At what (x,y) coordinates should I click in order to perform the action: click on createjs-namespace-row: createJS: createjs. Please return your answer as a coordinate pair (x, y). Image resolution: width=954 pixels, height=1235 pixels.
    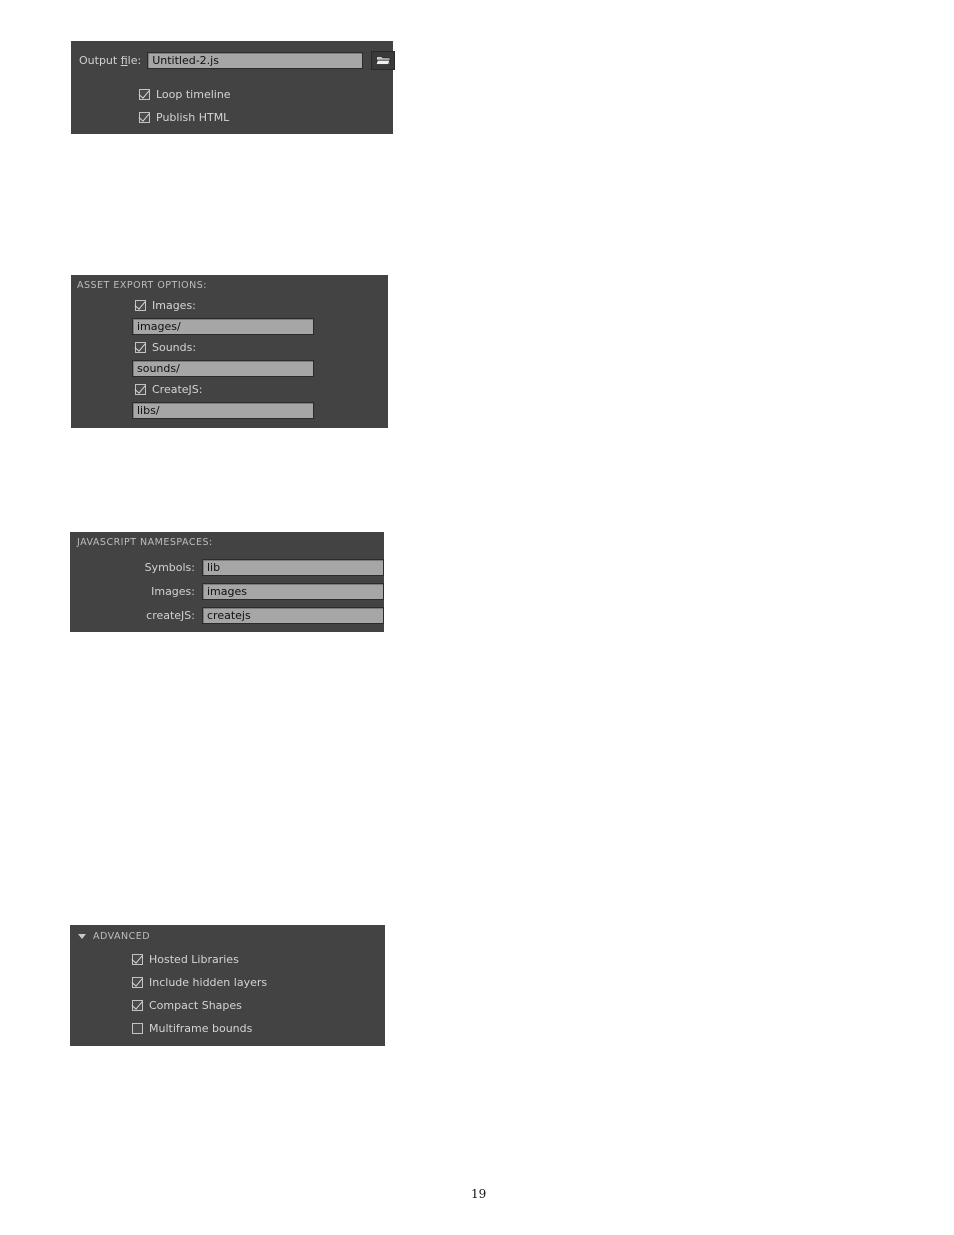
    Looking at the image, I should click on (227, 615).